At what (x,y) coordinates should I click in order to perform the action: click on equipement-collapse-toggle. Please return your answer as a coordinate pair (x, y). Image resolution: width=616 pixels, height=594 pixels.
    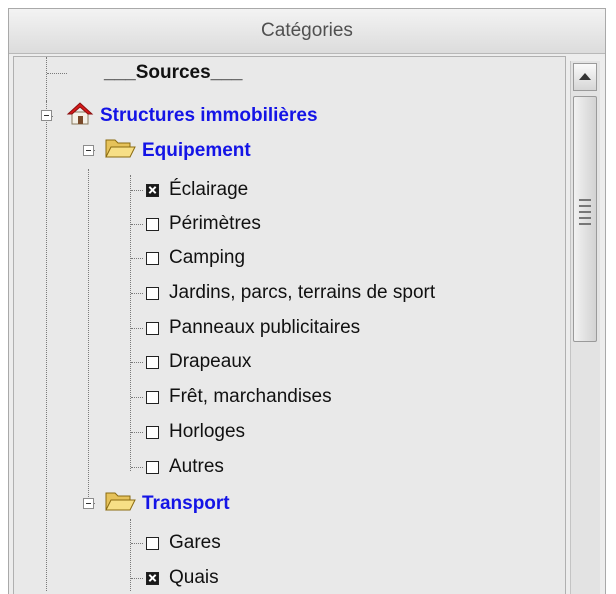
    Looking at the image, I should click on (88, 150).